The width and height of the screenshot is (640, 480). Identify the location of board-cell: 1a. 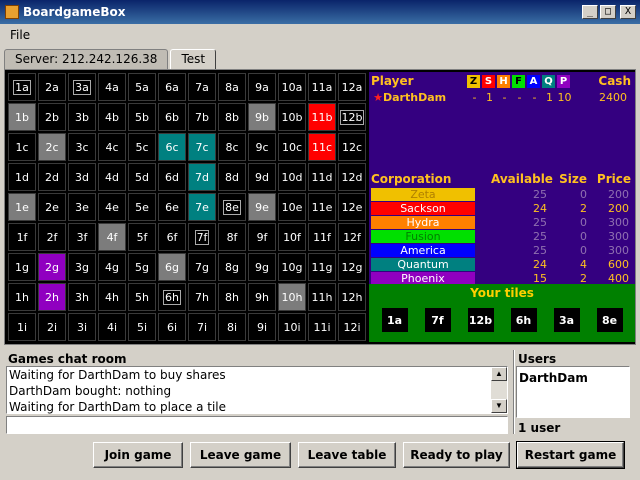
(22, 87).